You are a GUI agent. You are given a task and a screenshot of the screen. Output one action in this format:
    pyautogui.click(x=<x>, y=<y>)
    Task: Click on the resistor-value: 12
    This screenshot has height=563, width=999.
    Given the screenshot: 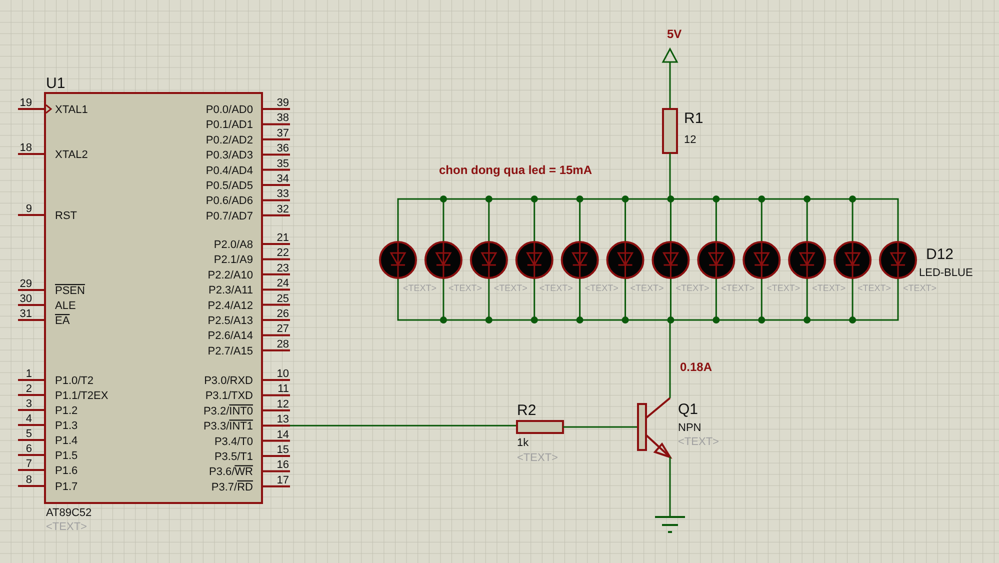 What is the action you would take?
    pyautogui.click(x=690, y=140)
    